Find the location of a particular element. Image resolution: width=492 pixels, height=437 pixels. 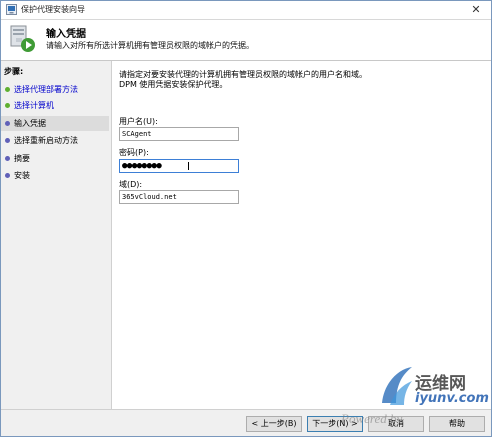

help-button: 帮助 is located at coordinates (457, 424).